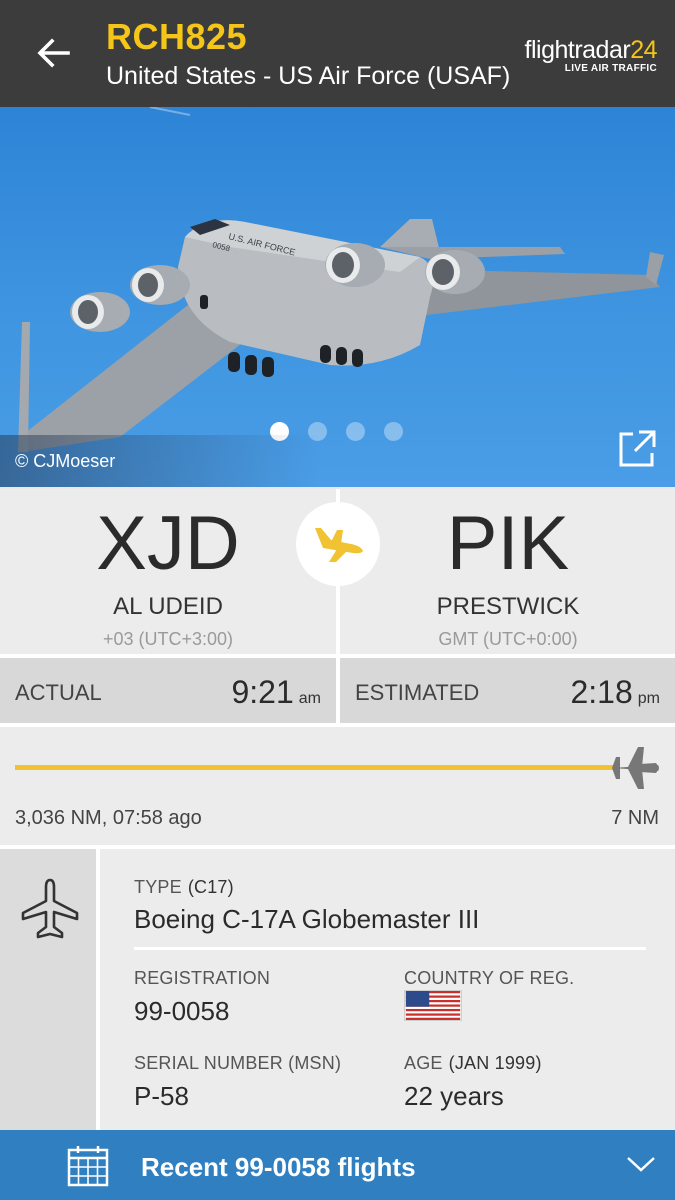 Image resolution: width=675 pixels, height=1200 pixels. Describe the element at coordinates (489, 978) in the screenshot. I see `country-label: COUNTRY OF REG.` at that location.